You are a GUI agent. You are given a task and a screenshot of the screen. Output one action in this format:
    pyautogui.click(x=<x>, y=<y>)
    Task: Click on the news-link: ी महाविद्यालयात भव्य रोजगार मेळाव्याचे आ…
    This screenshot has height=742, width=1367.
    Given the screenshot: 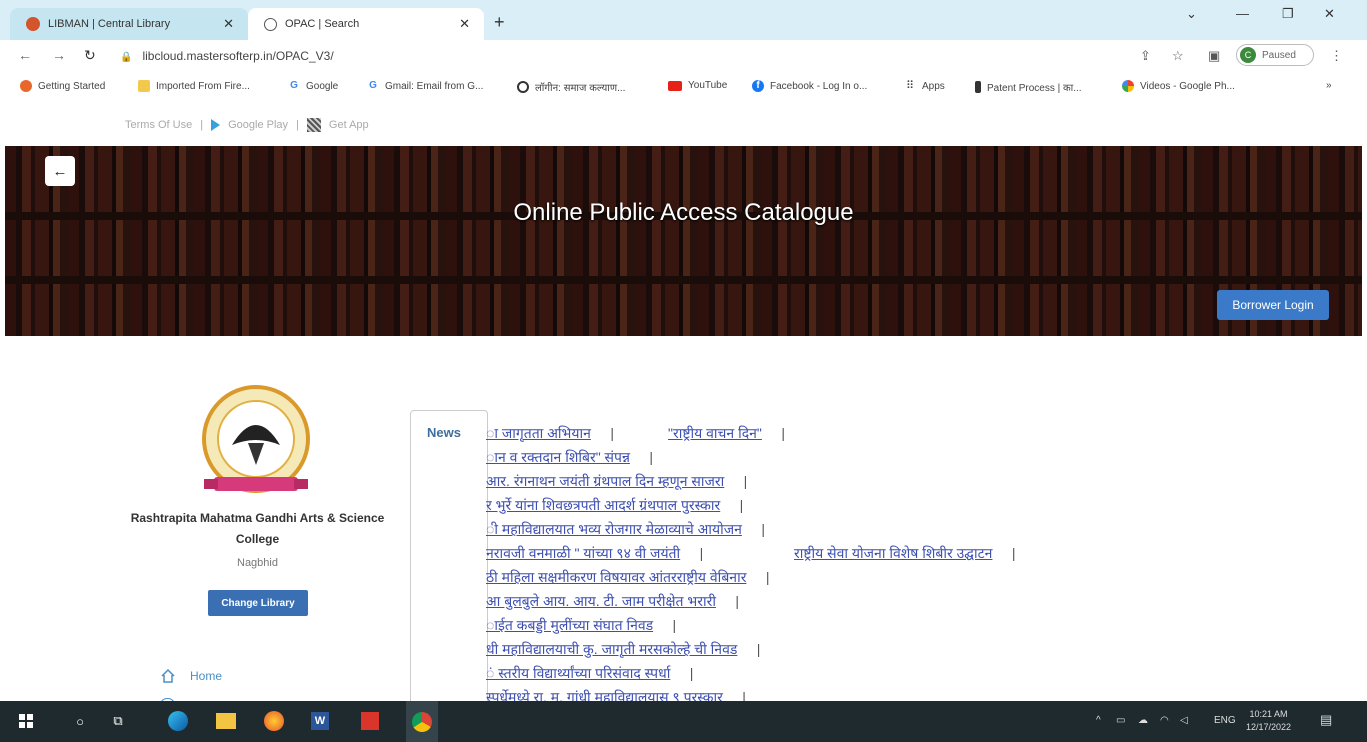 What is the action you would take?
    pyautogui.click(x=614, y=529)
    